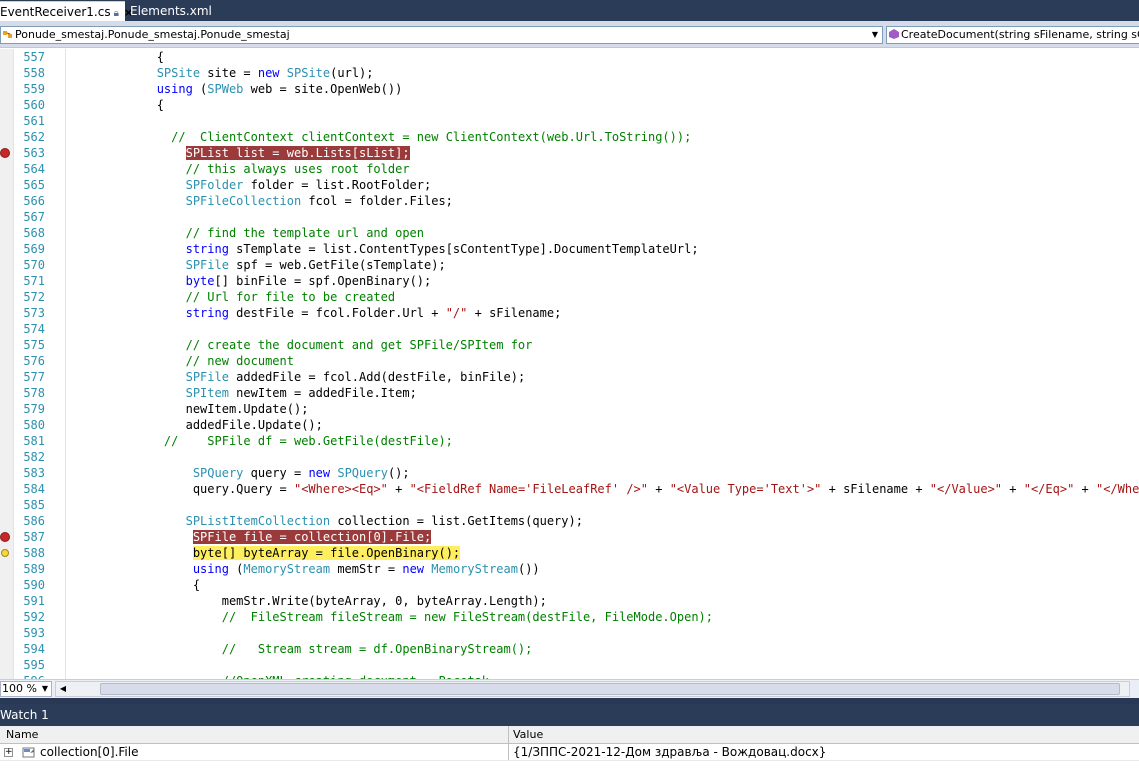 This screenshot has height=779, width=1139. I want to click on code-line: 558 SPSite site = new SPSite(url);, so click(569, 73).